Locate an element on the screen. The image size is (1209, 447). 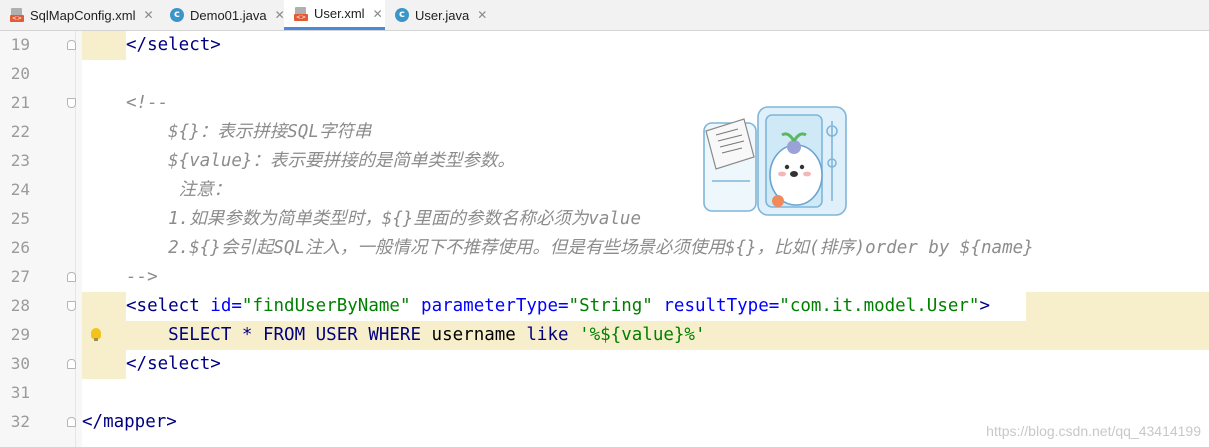
watermark: https://blog.csdn.net/qq_43414199 is located at coordinates (1093, 431).